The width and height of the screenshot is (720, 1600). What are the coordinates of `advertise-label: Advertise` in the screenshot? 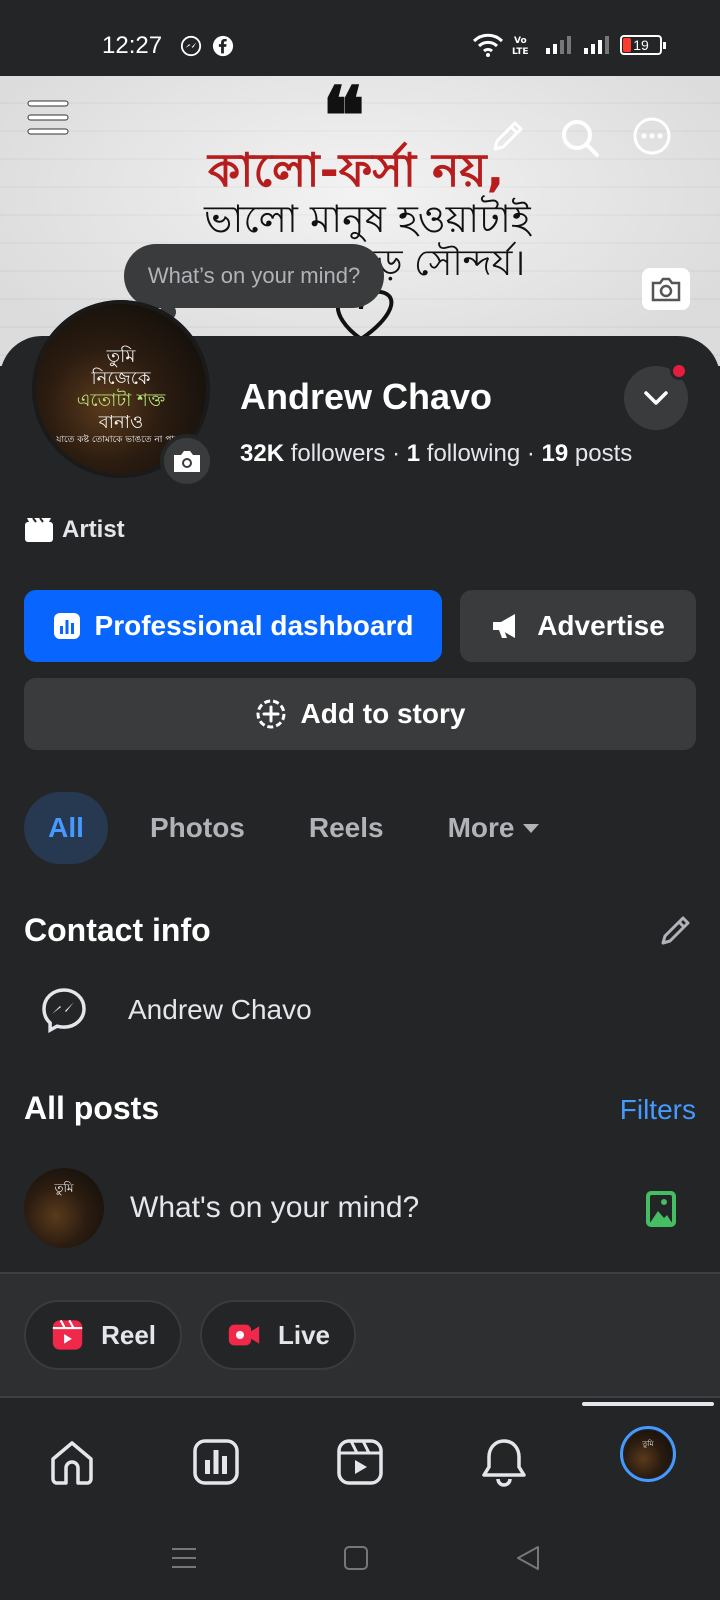 It's located at (601, 625).